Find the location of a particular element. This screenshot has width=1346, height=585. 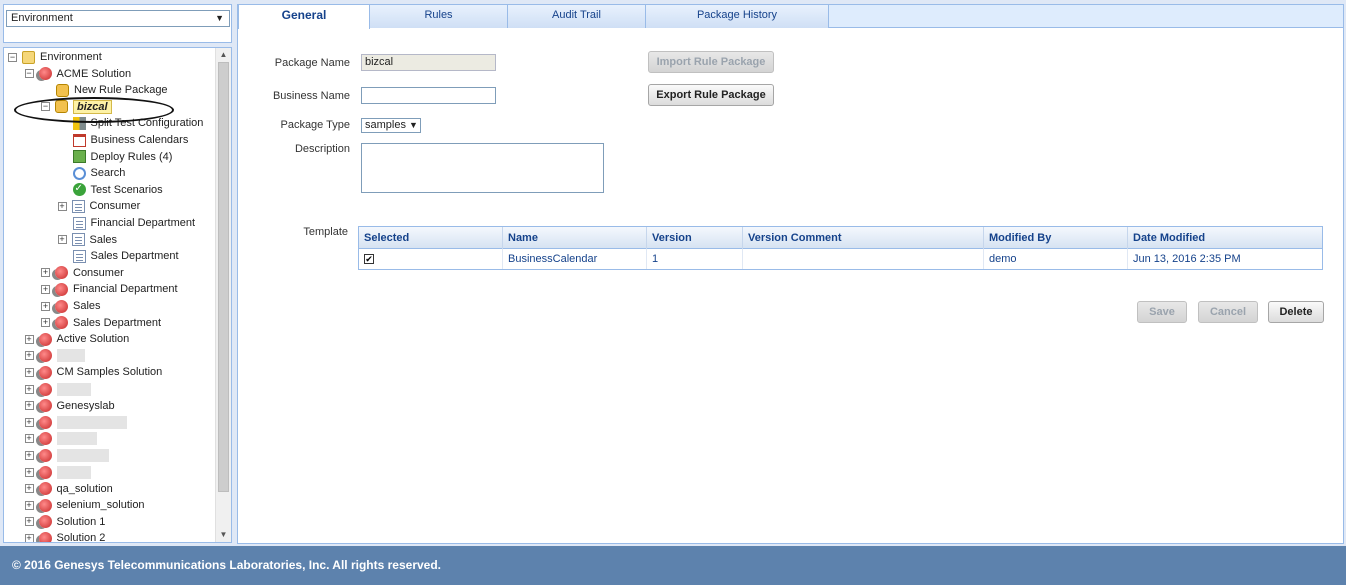

selected-checkbox: ✔ is located at coordinates (369, 259).